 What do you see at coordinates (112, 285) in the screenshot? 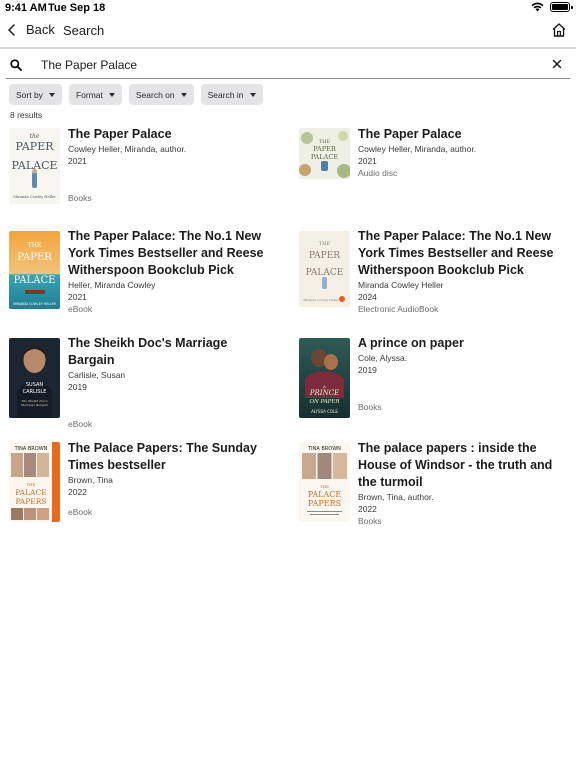
I see `result-author: Heller, Miranda Cowley` at bounding box center [112, 285].